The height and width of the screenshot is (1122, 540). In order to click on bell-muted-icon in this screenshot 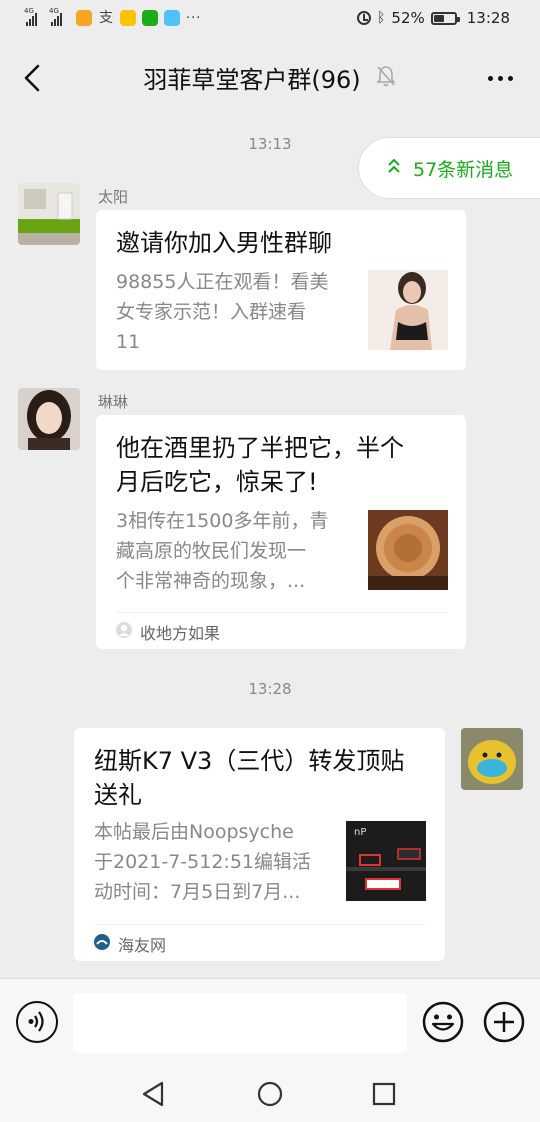, I will do `click(386, 78)`.